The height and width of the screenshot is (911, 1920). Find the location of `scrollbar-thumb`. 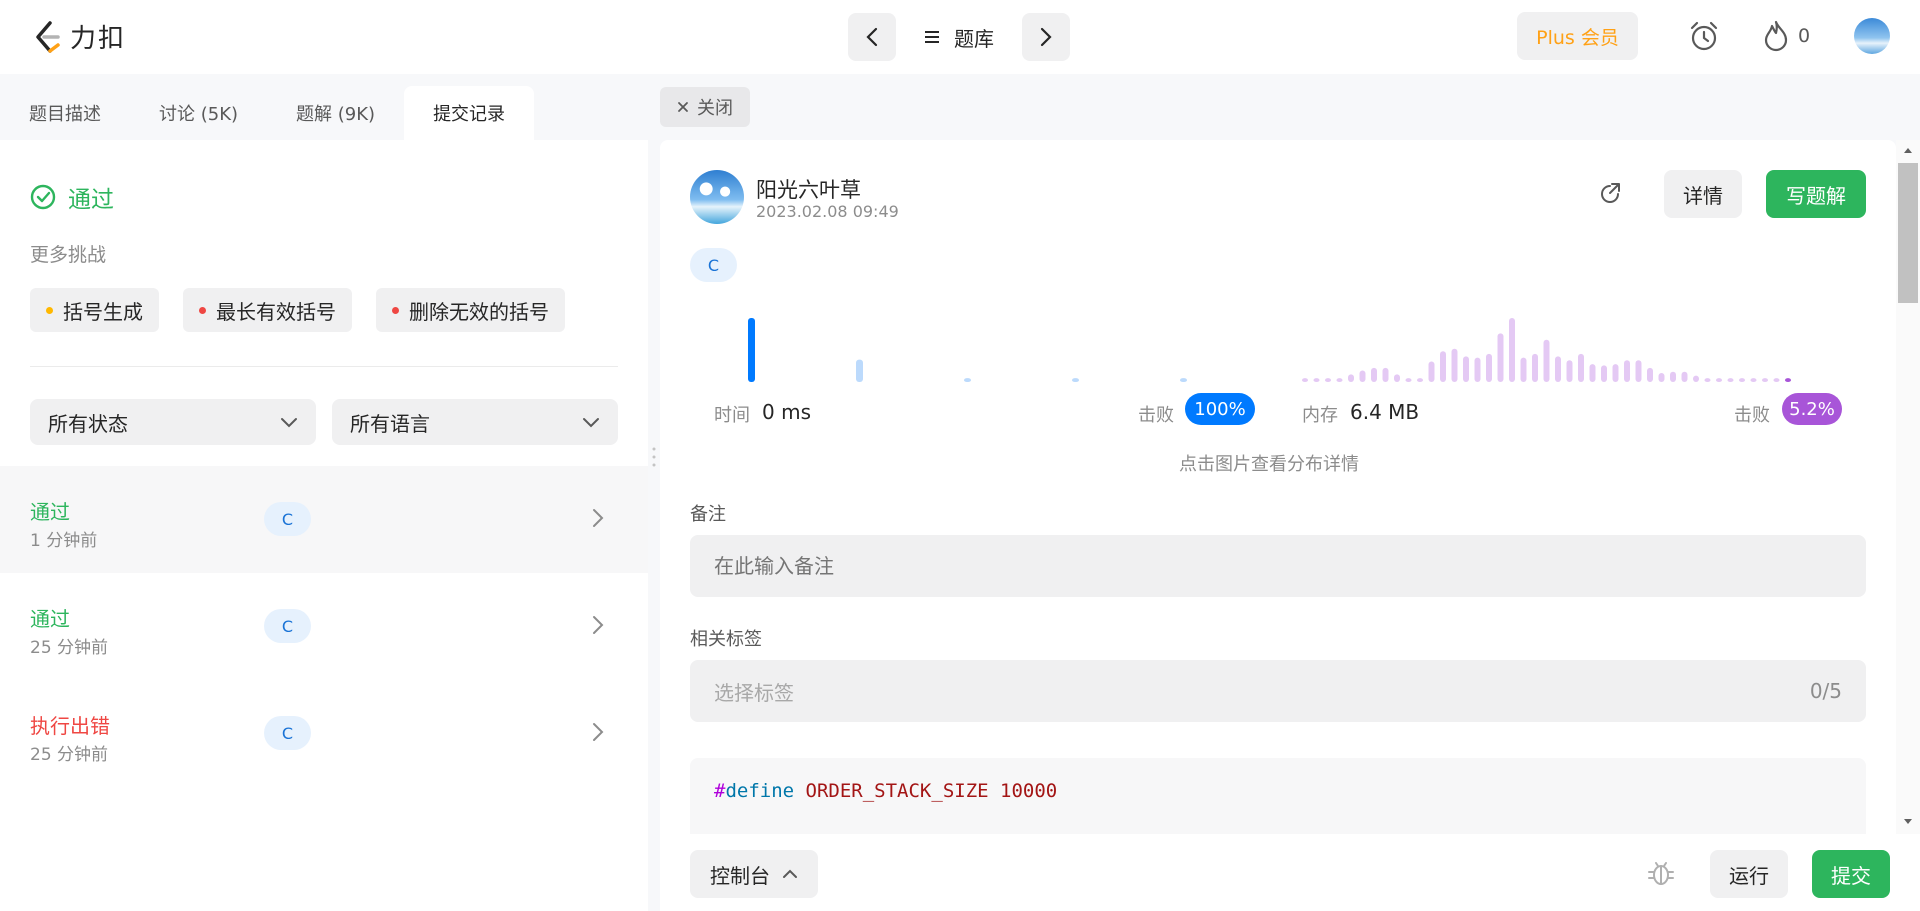

scrollbar-thumb is located at coordinates (1908, 233).